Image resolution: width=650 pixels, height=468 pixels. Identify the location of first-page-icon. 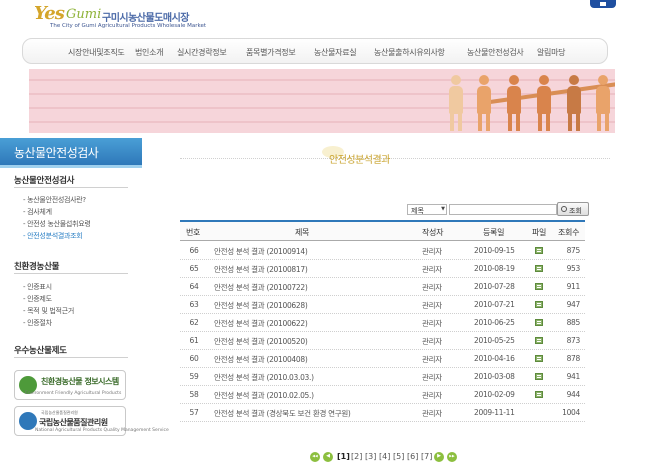
(315, 457).